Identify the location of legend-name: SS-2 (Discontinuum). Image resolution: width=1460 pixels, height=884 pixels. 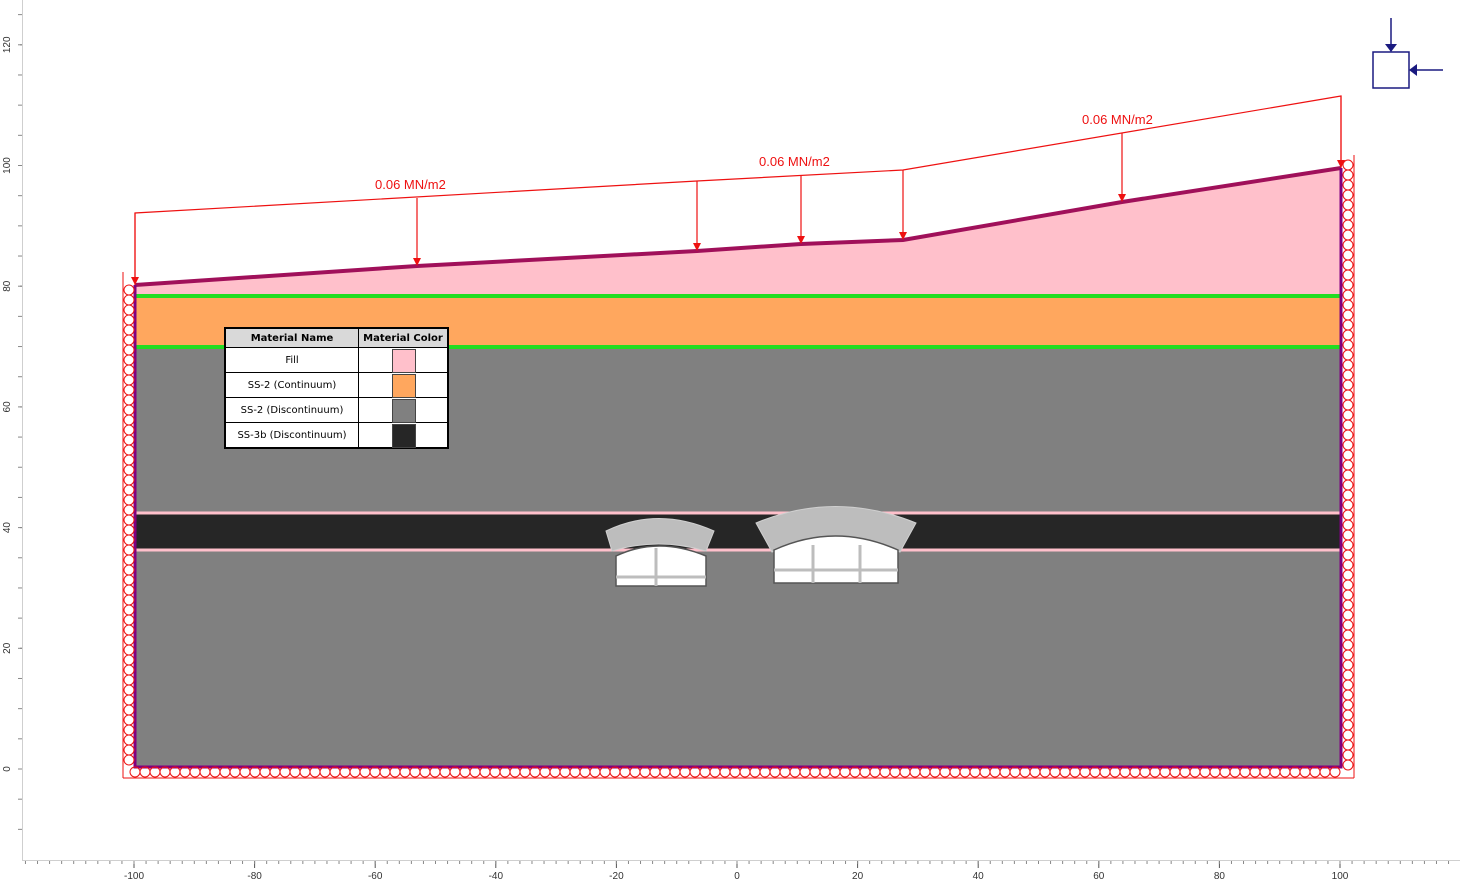
(291, 410).